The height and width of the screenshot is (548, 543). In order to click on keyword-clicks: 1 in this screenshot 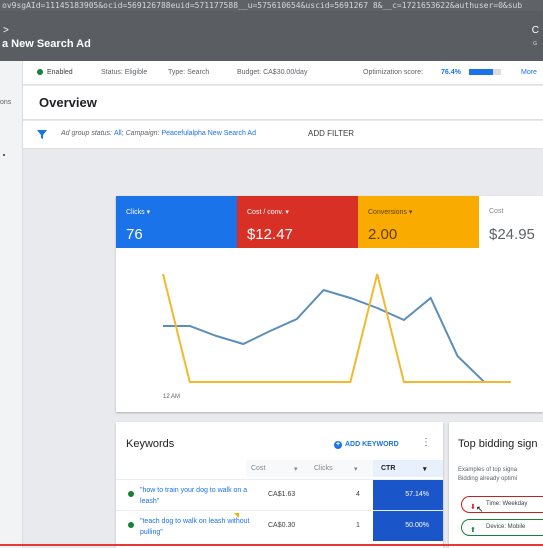, I will do `click(358, 525)`.